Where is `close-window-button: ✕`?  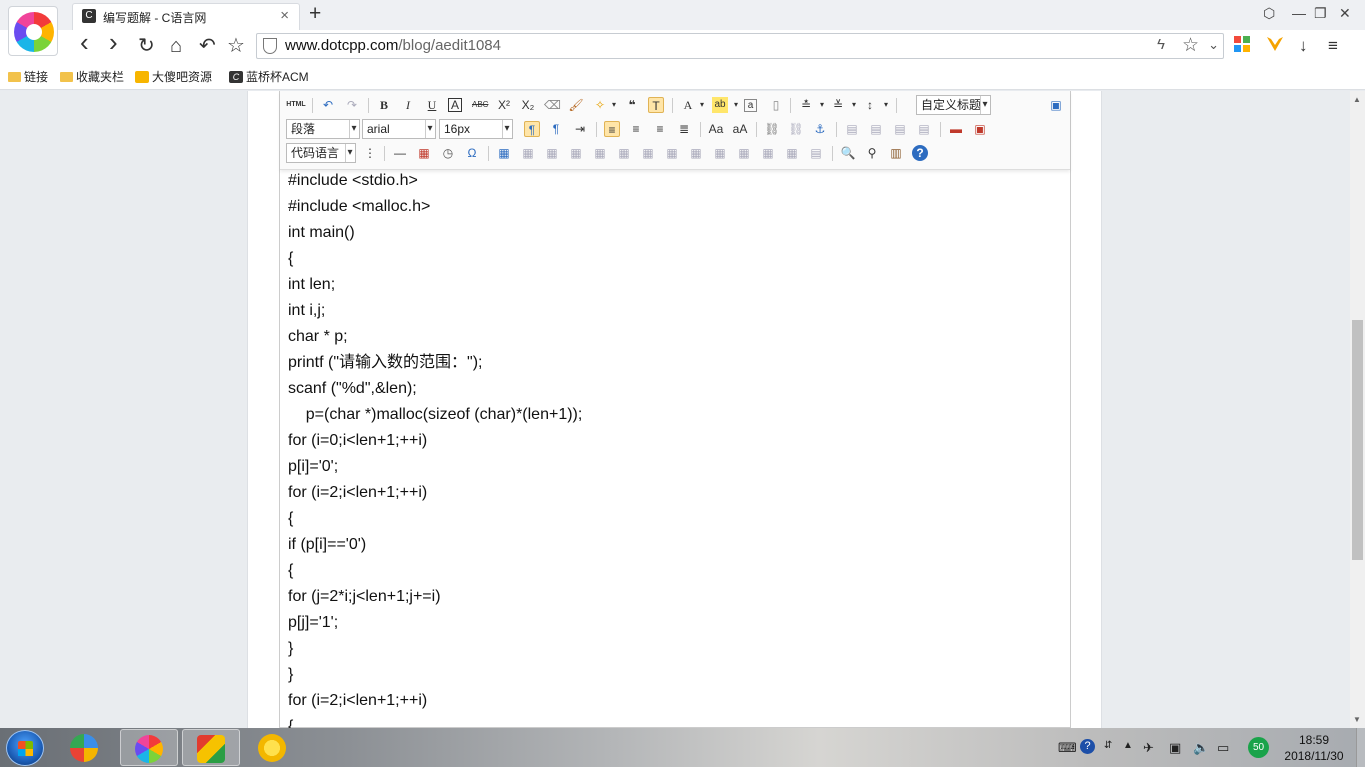
close-window-button: ✕ is located at coordinates (1345, 13).